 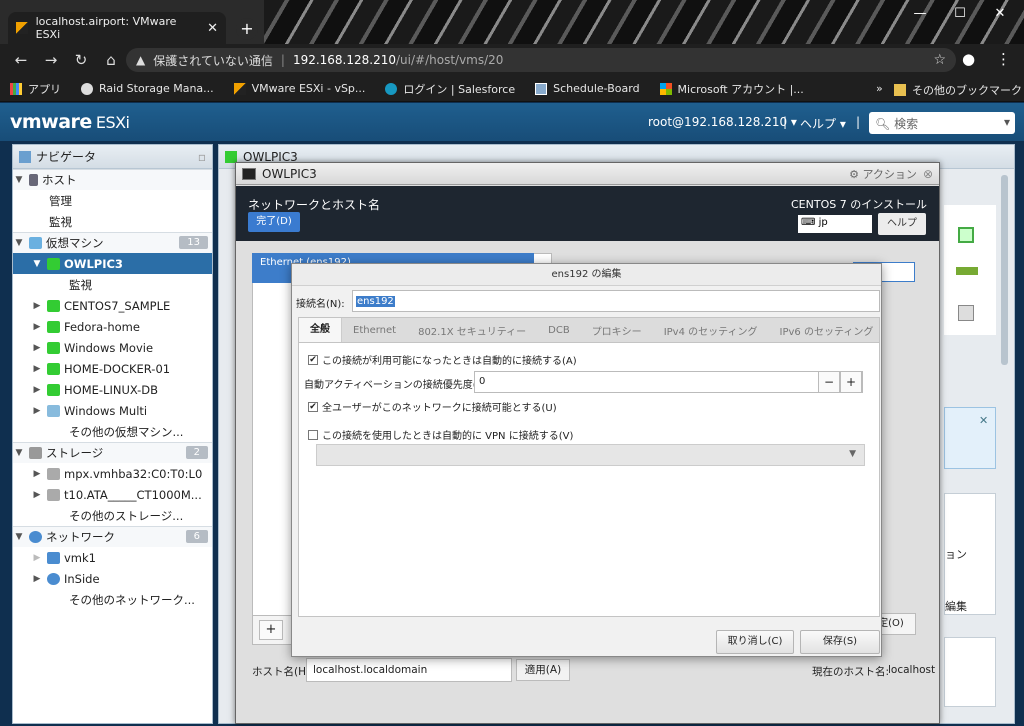 What do you see at coordinates (472, 330) in the screenshot?
I see `tab-8021x: 802.1X セキュリティー` at bounding box center [472, 330].